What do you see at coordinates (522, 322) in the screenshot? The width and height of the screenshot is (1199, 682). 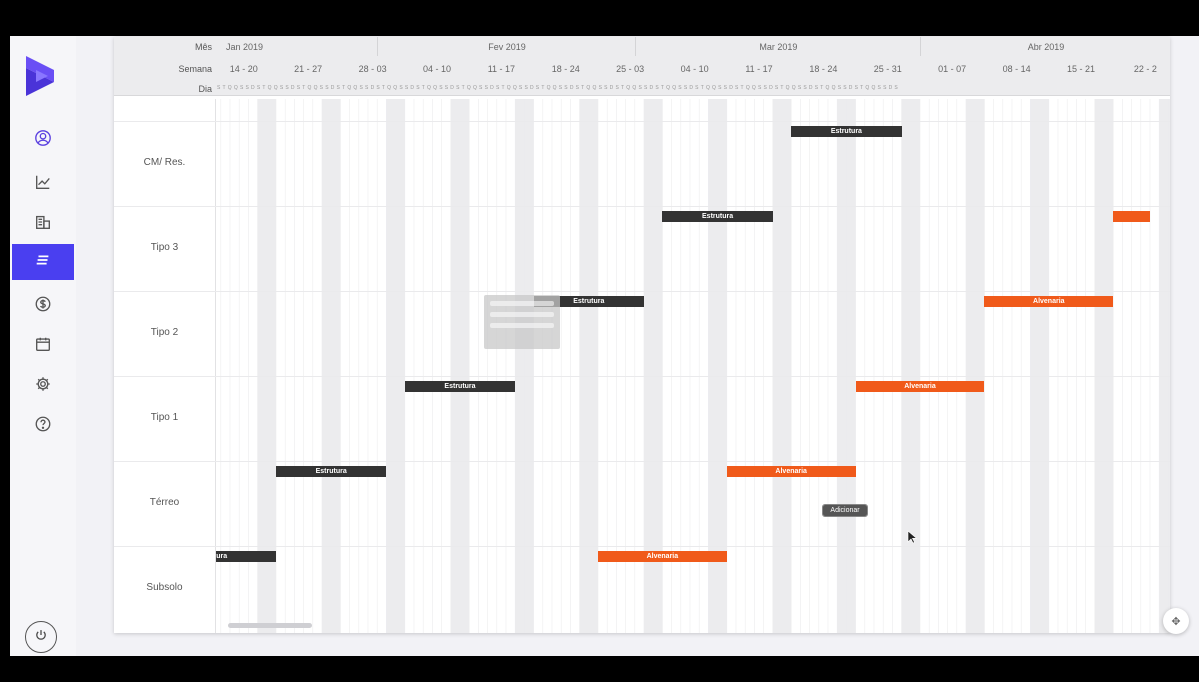 I see `drag-placeholder` at bounding box center [522, 322].